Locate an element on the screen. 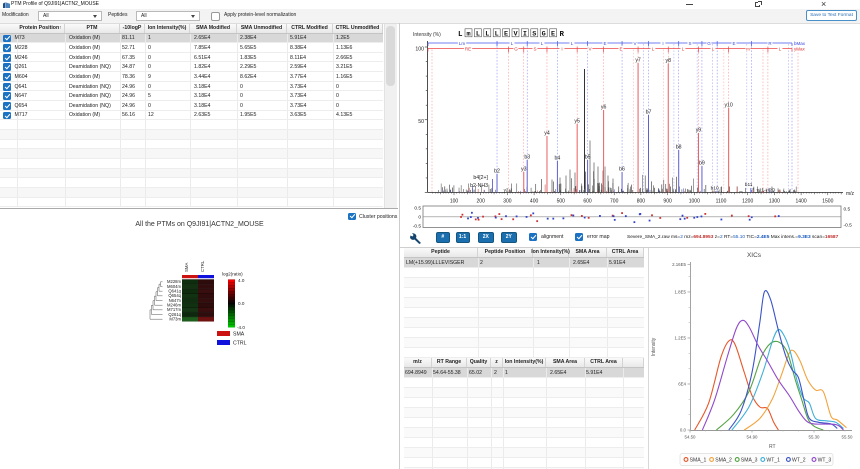  svg-text: y10 is located at coordinates (728, 106).